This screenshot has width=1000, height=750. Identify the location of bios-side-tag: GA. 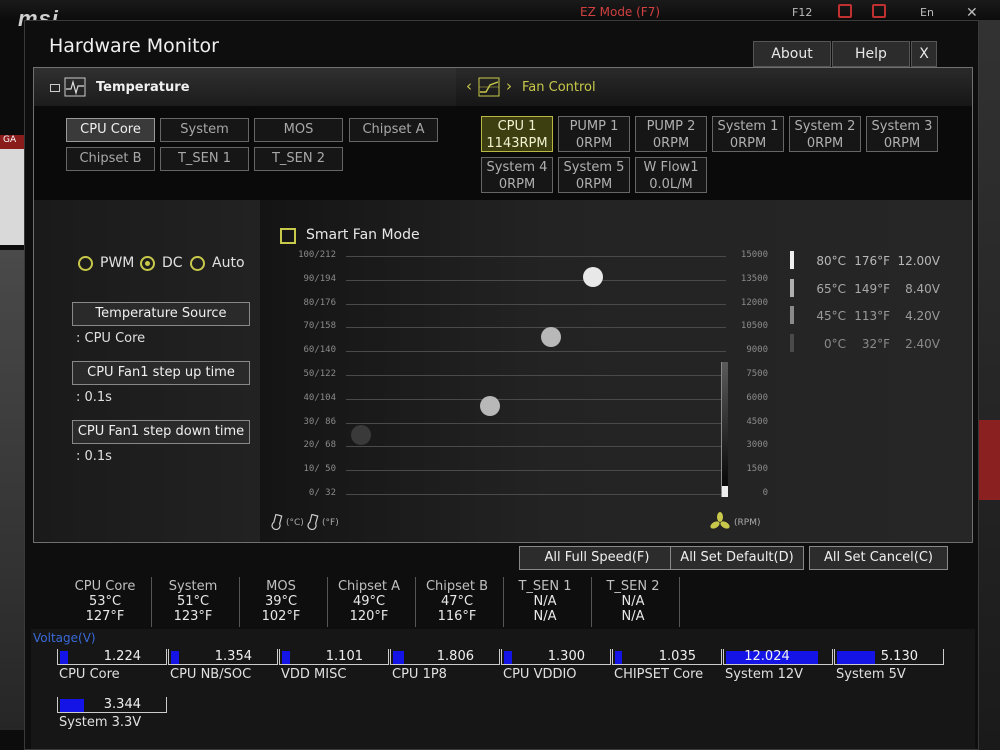
(12, 142).